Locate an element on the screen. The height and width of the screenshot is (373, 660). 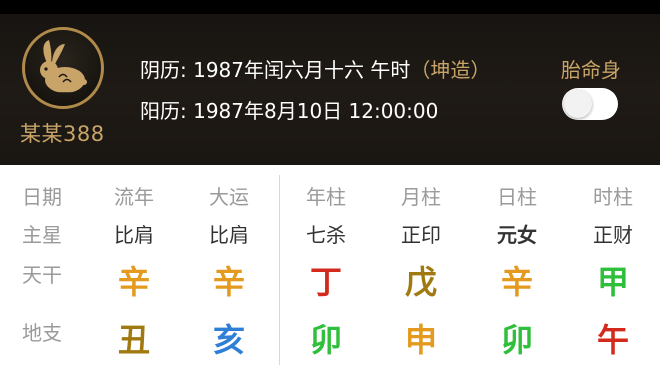
column-header-liunian: 流年 is located at coordinates (134, 197).